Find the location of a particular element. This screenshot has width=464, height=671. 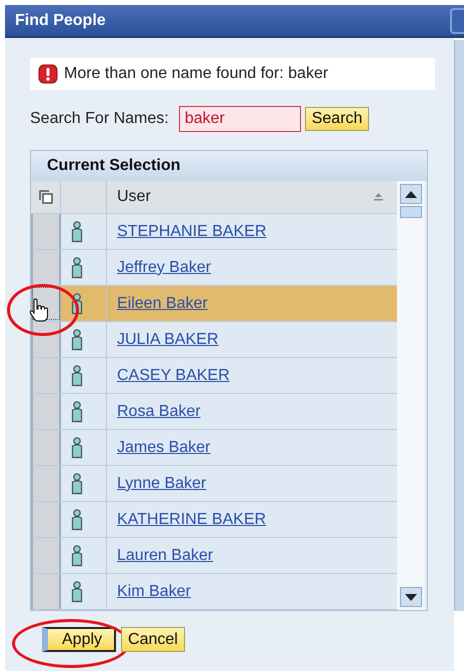

select-all-icon is located at coordinates (45, 197).